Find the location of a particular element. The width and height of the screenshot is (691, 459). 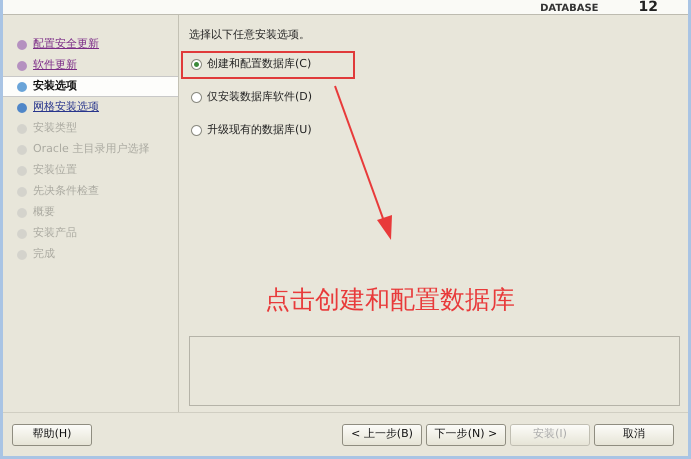

radio-label: 创建和配置数据库(C) is located at coordinates (259, 64).